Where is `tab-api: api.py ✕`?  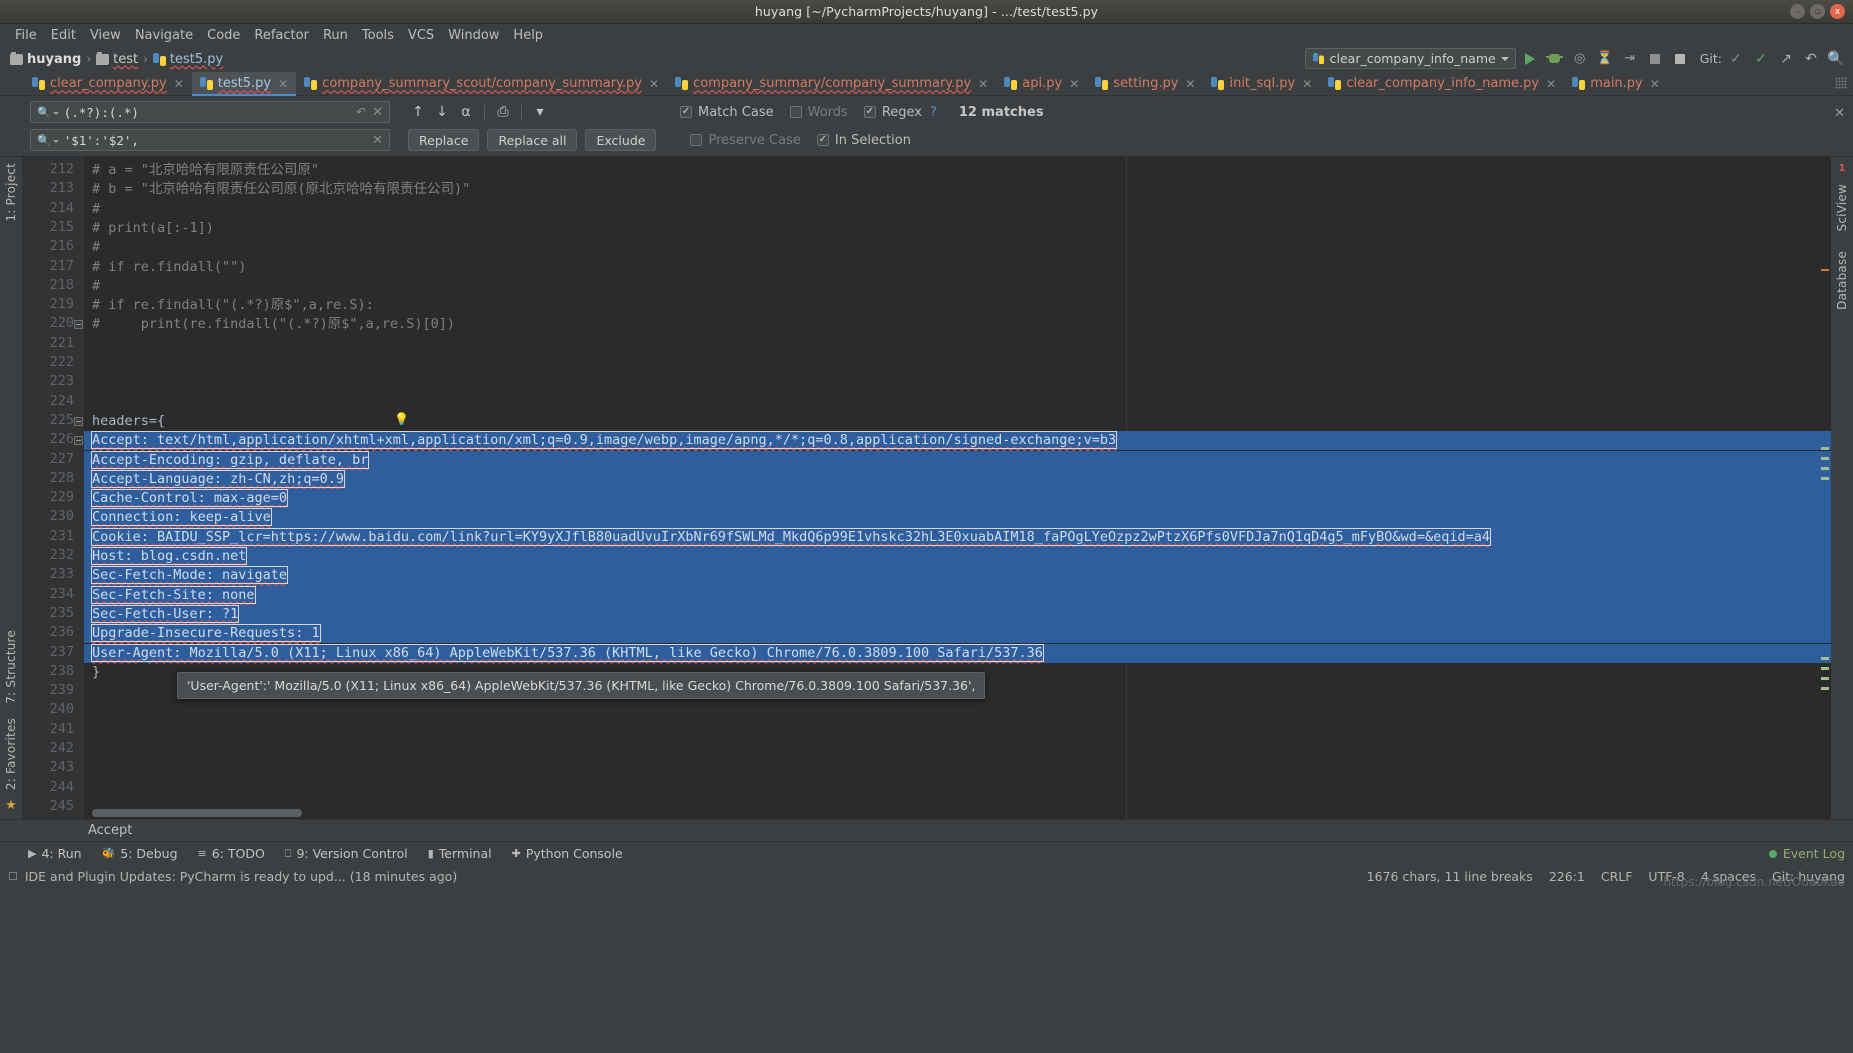 tab-api: api.py ✕ is located at coordinates (1041, 83).